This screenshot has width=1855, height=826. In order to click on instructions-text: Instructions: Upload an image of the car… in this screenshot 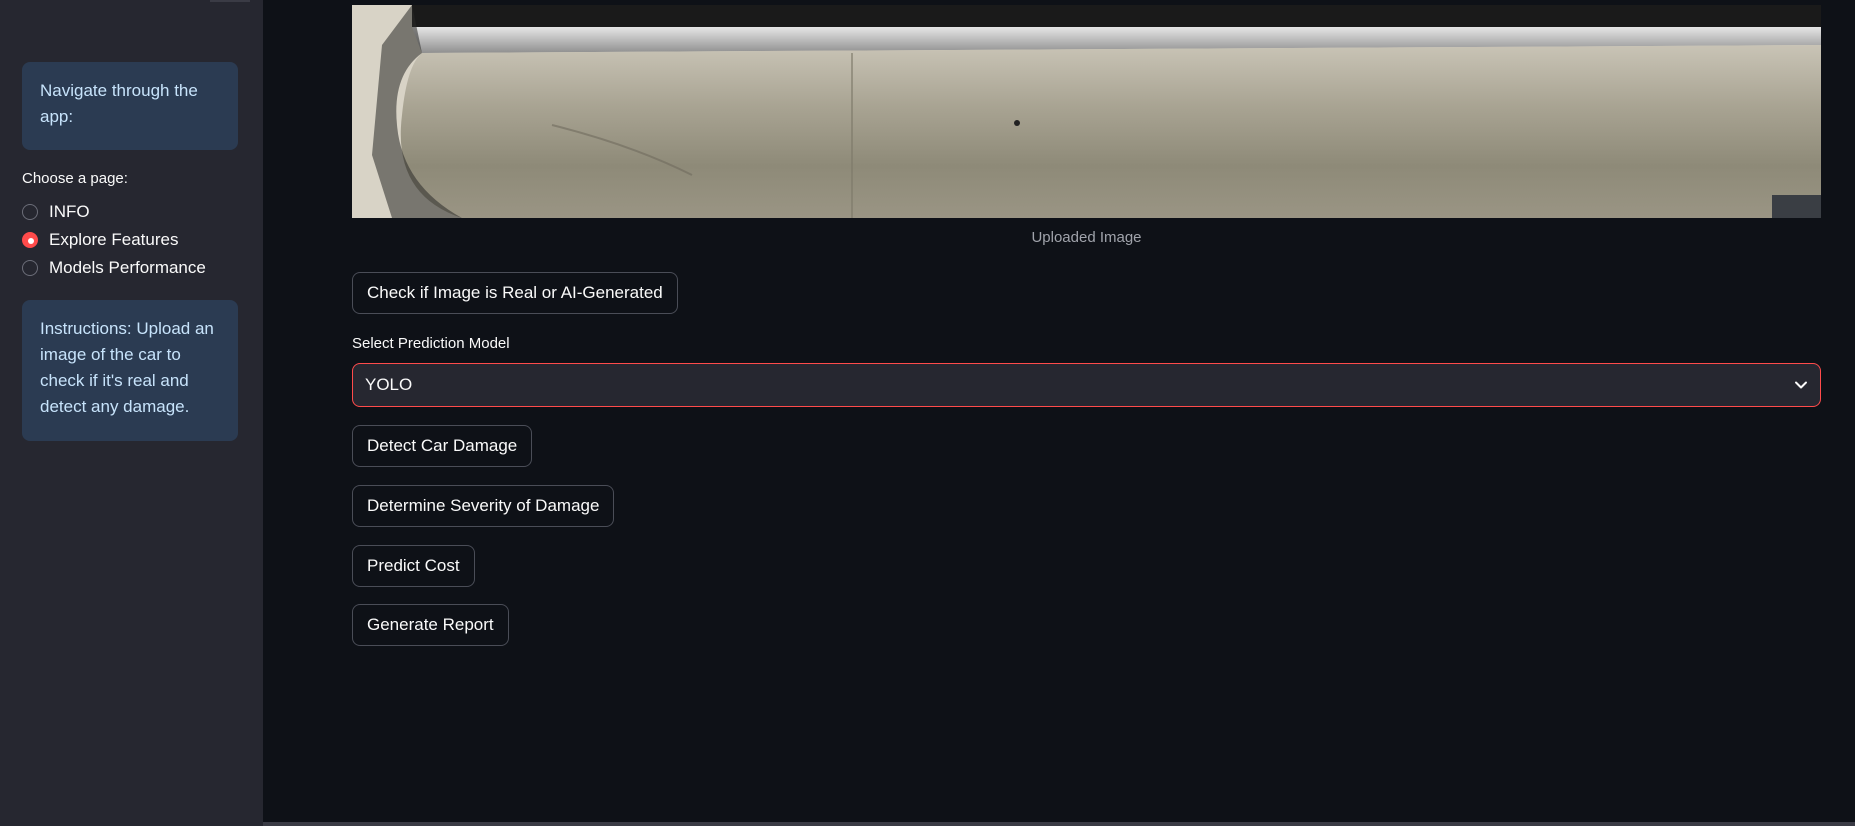, I will do `click(127, 367)`.